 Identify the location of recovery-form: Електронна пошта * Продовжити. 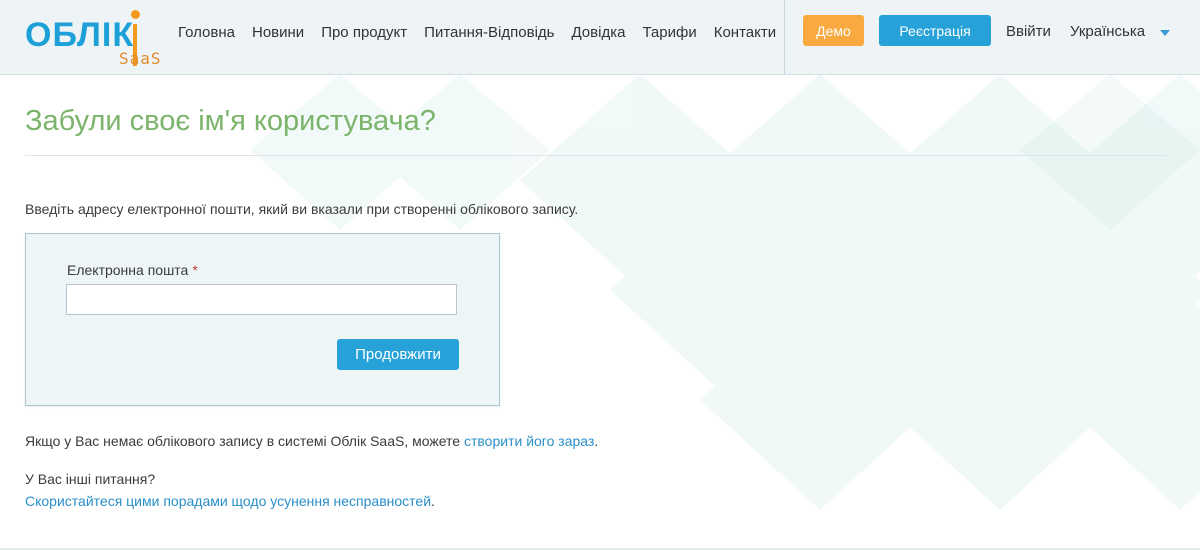
(262, 319).